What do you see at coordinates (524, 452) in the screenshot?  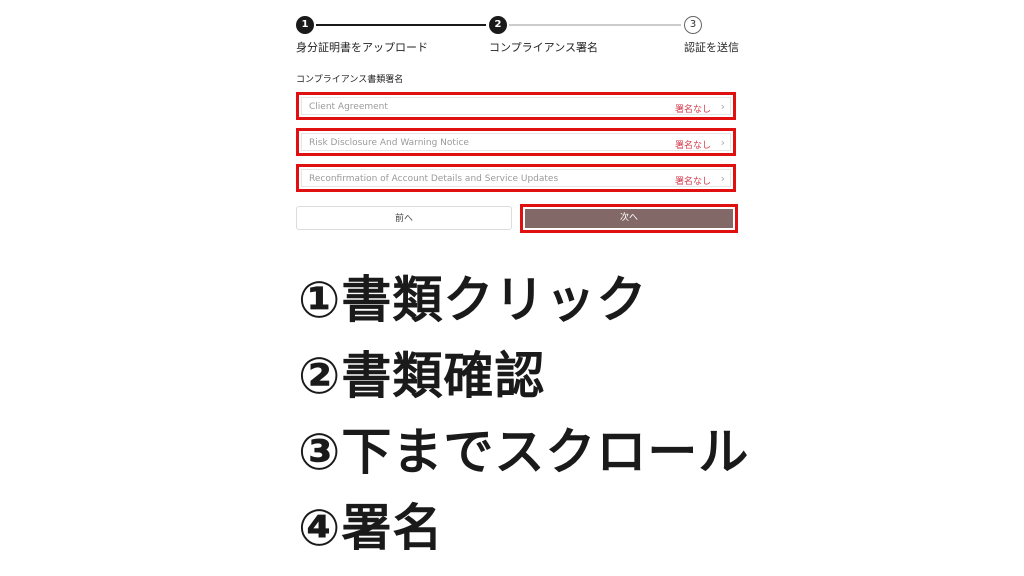 I see `instruction-step-3: ③下までスクロール` at bounding box center [524, 452].